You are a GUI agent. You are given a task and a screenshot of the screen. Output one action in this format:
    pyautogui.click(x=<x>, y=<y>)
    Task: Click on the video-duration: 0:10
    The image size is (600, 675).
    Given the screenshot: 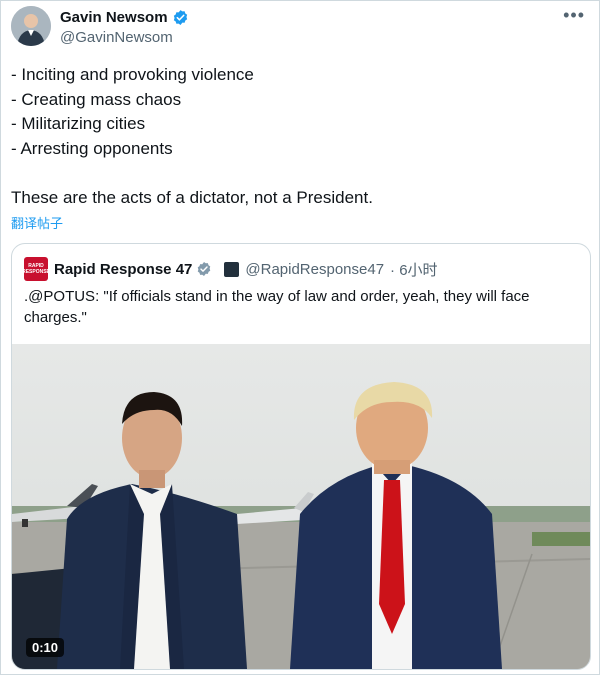 What is the action you would take?
    pyautogui.click(x=45, y=647)
    